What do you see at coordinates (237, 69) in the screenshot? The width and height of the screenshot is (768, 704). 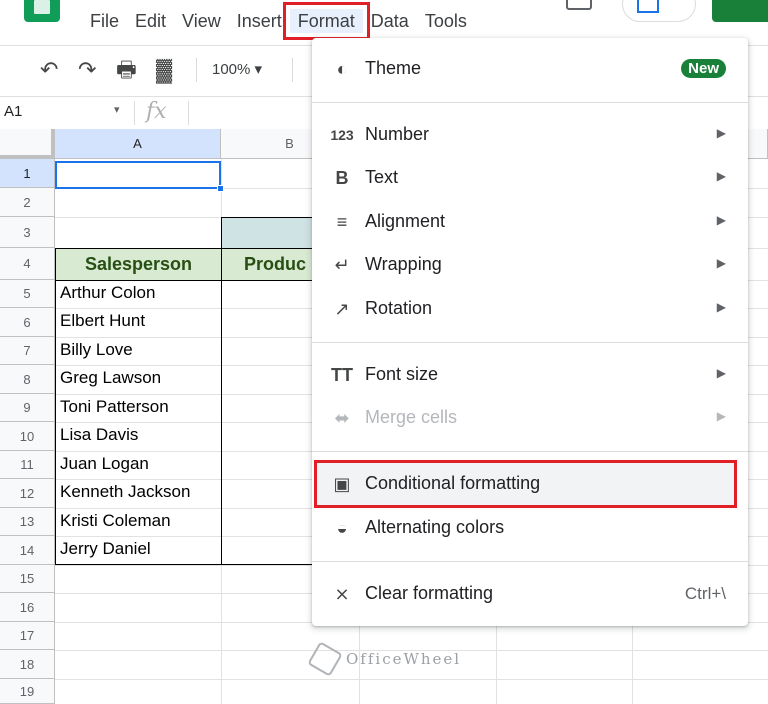 I see `zoom-select: 100% ▾` at bounding box center [237, 69].